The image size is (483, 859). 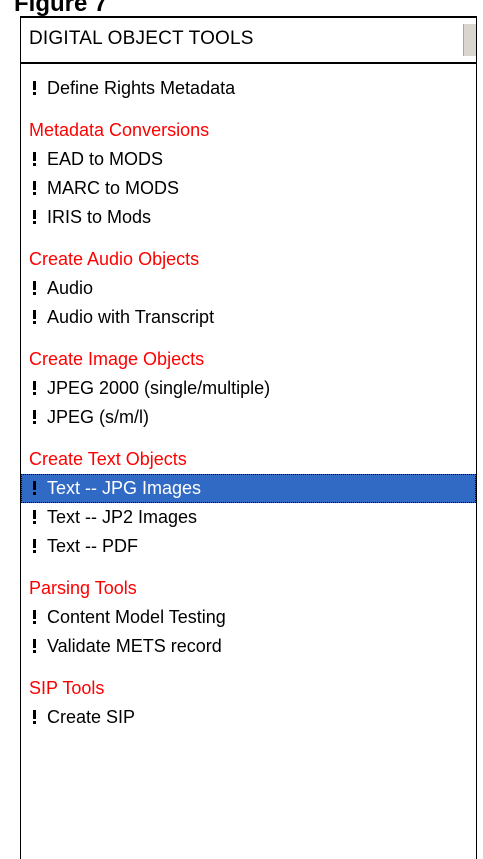 I want to click on tool-item: Content Model Testing, so click(x=248, y=617).